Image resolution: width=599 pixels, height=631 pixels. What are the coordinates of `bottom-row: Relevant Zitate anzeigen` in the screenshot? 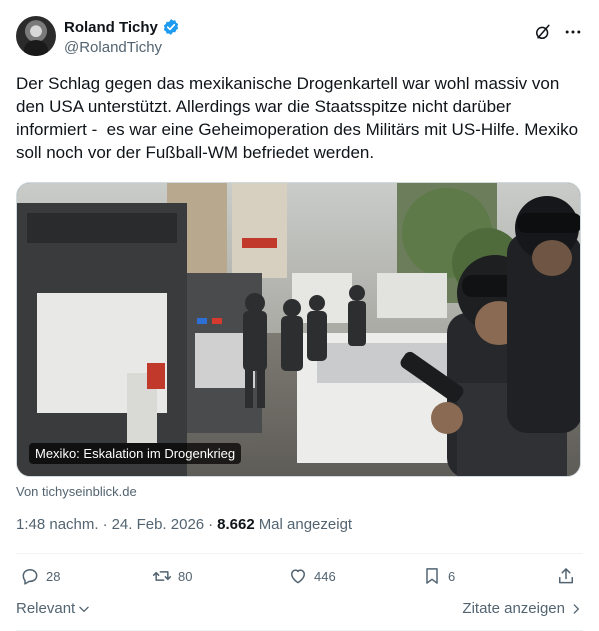 It's located at (299, 610).